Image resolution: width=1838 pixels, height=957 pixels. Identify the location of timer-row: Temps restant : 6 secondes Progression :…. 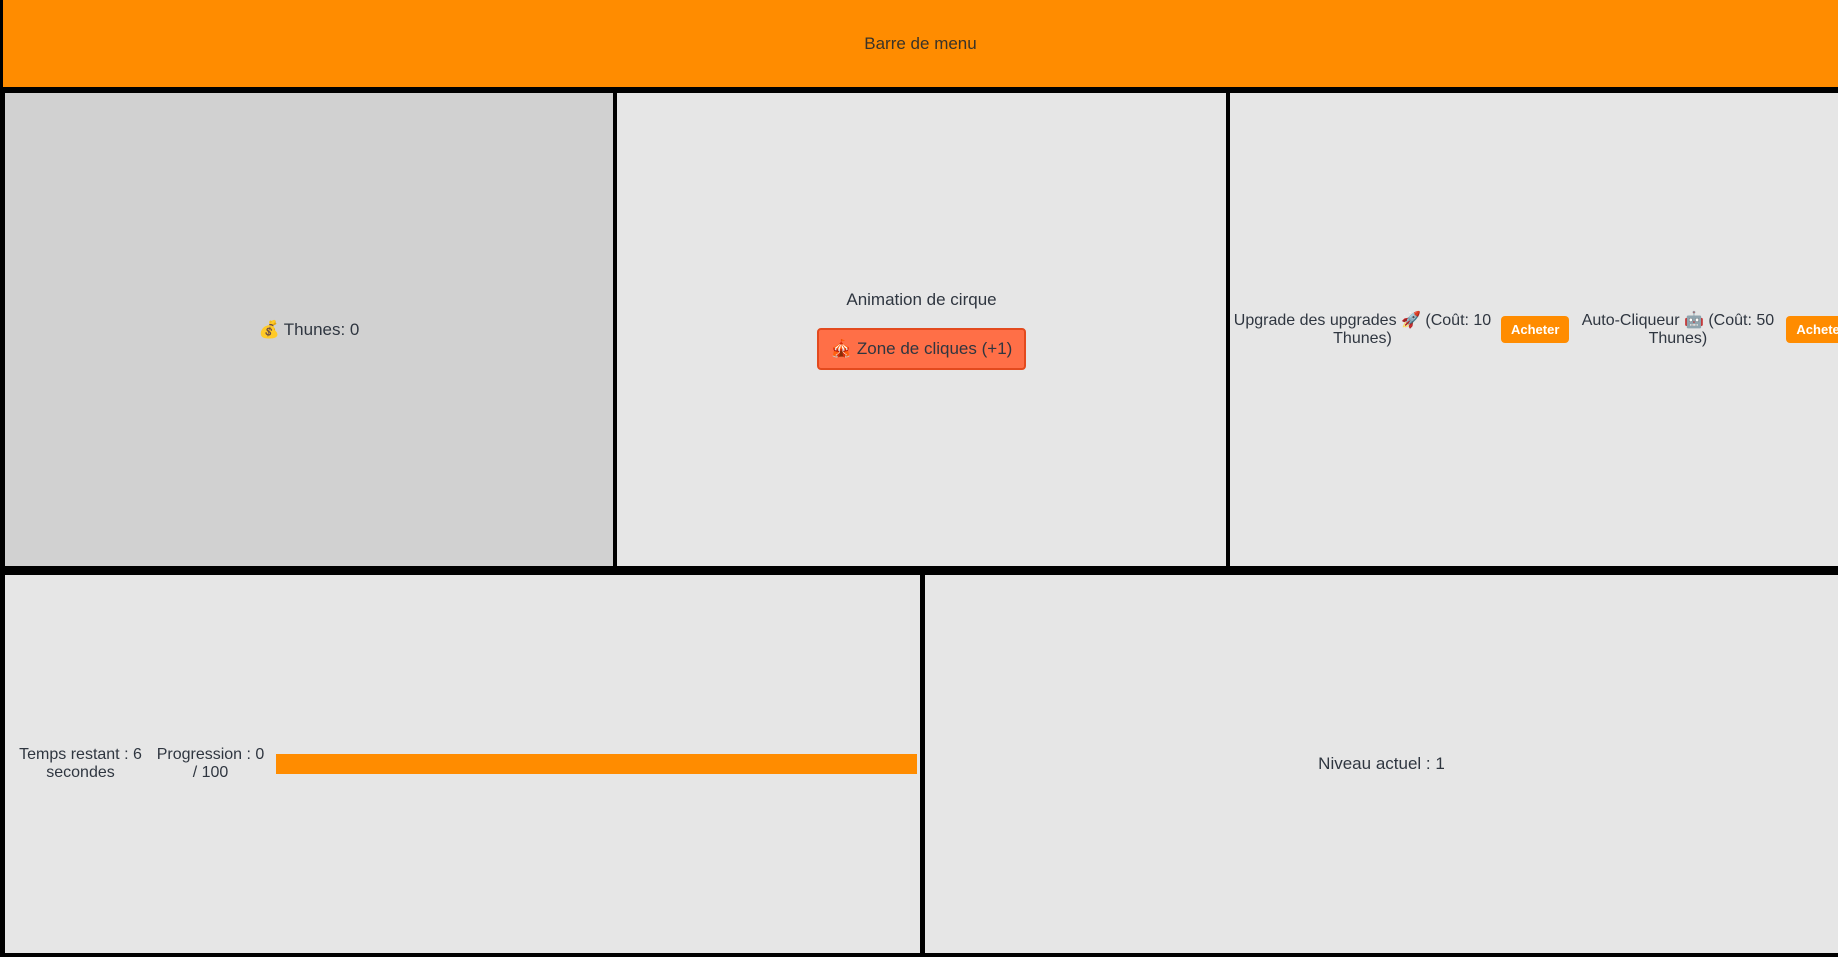
(462, 764).